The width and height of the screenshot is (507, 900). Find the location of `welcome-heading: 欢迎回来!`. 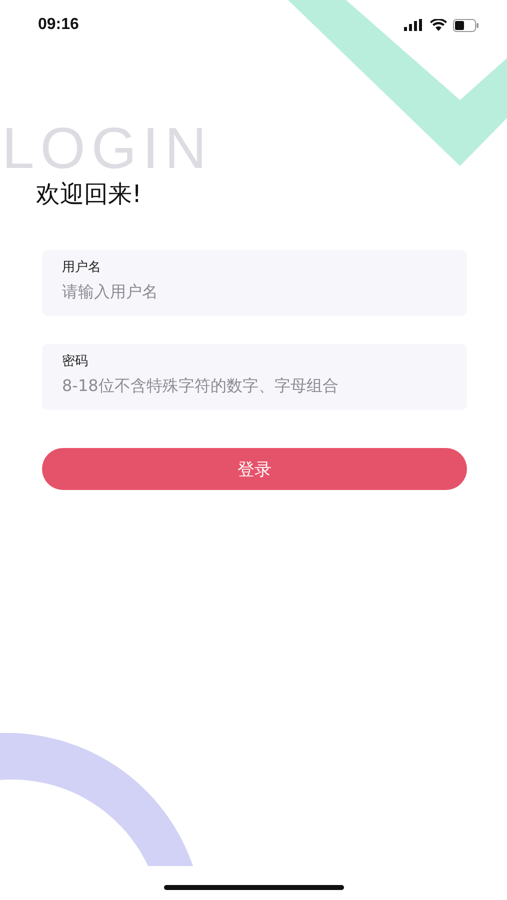

welcome-heading: 欢迎回来! is located at coordinates (89, 194).